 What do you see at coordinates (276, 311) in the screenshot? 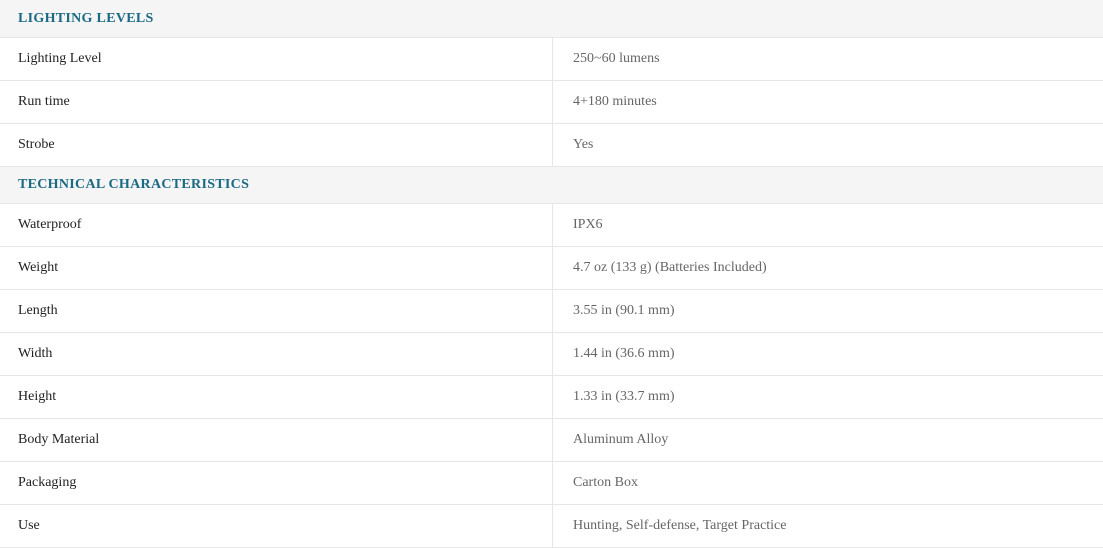
I see `spec-label: Length` at bounding box center [276, 311].